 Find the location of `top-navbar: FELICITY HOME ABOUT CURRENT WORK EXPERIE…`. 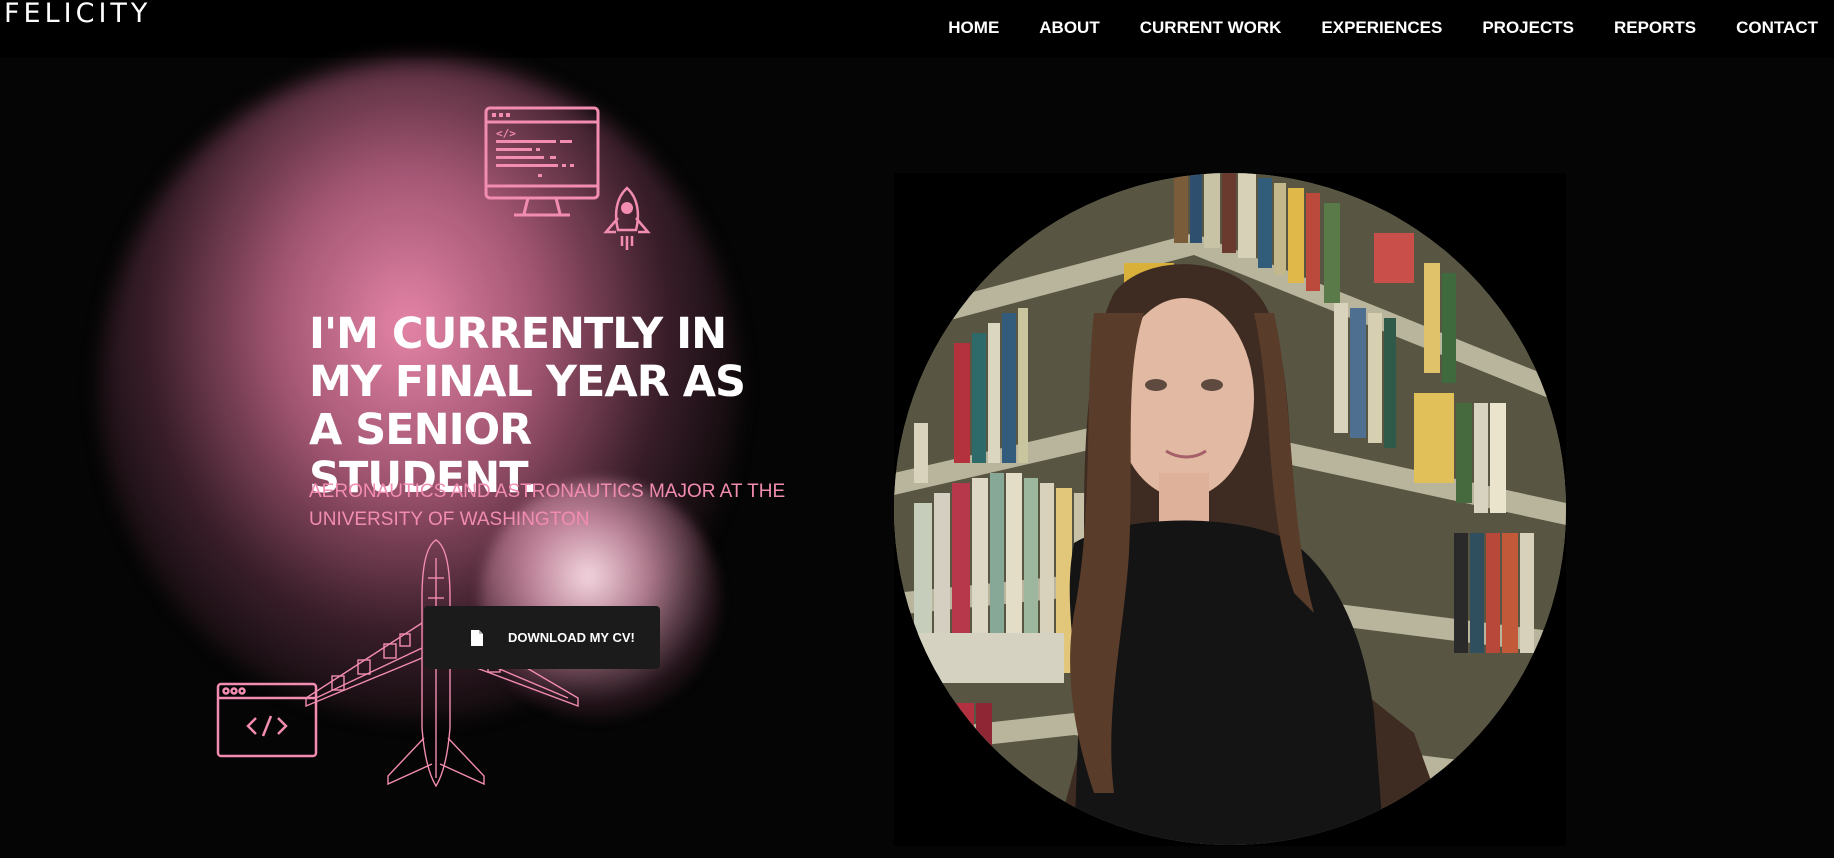

top-navbar: FELICITY HOME ABOUT CURRENT WORK EXPERIE… is located at coordinates (917, 29).